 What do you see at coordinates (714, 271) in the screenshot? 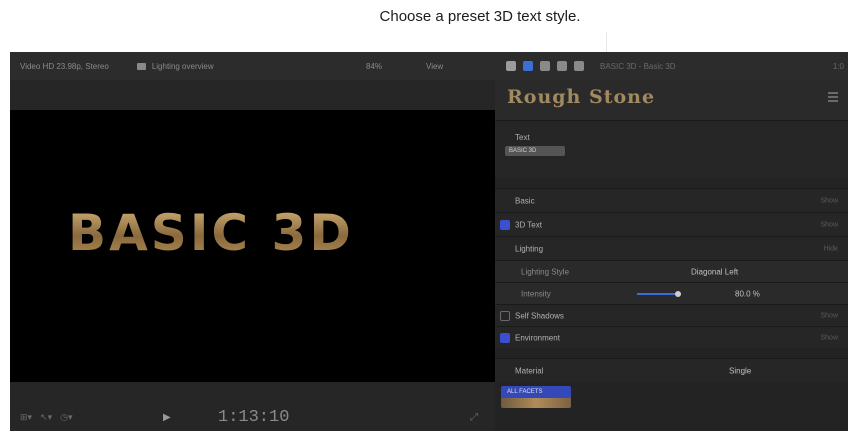
I see `lighting-style-value: Diagonal Left` at bounding box center [714, 271].